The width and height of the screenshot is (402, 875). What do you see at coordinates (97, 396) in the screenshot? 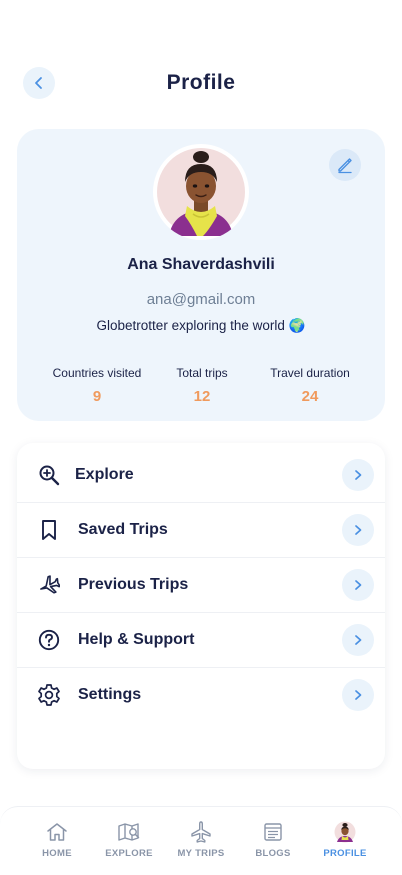
I see `stat-value: 9` at bounding box center [97, 396].